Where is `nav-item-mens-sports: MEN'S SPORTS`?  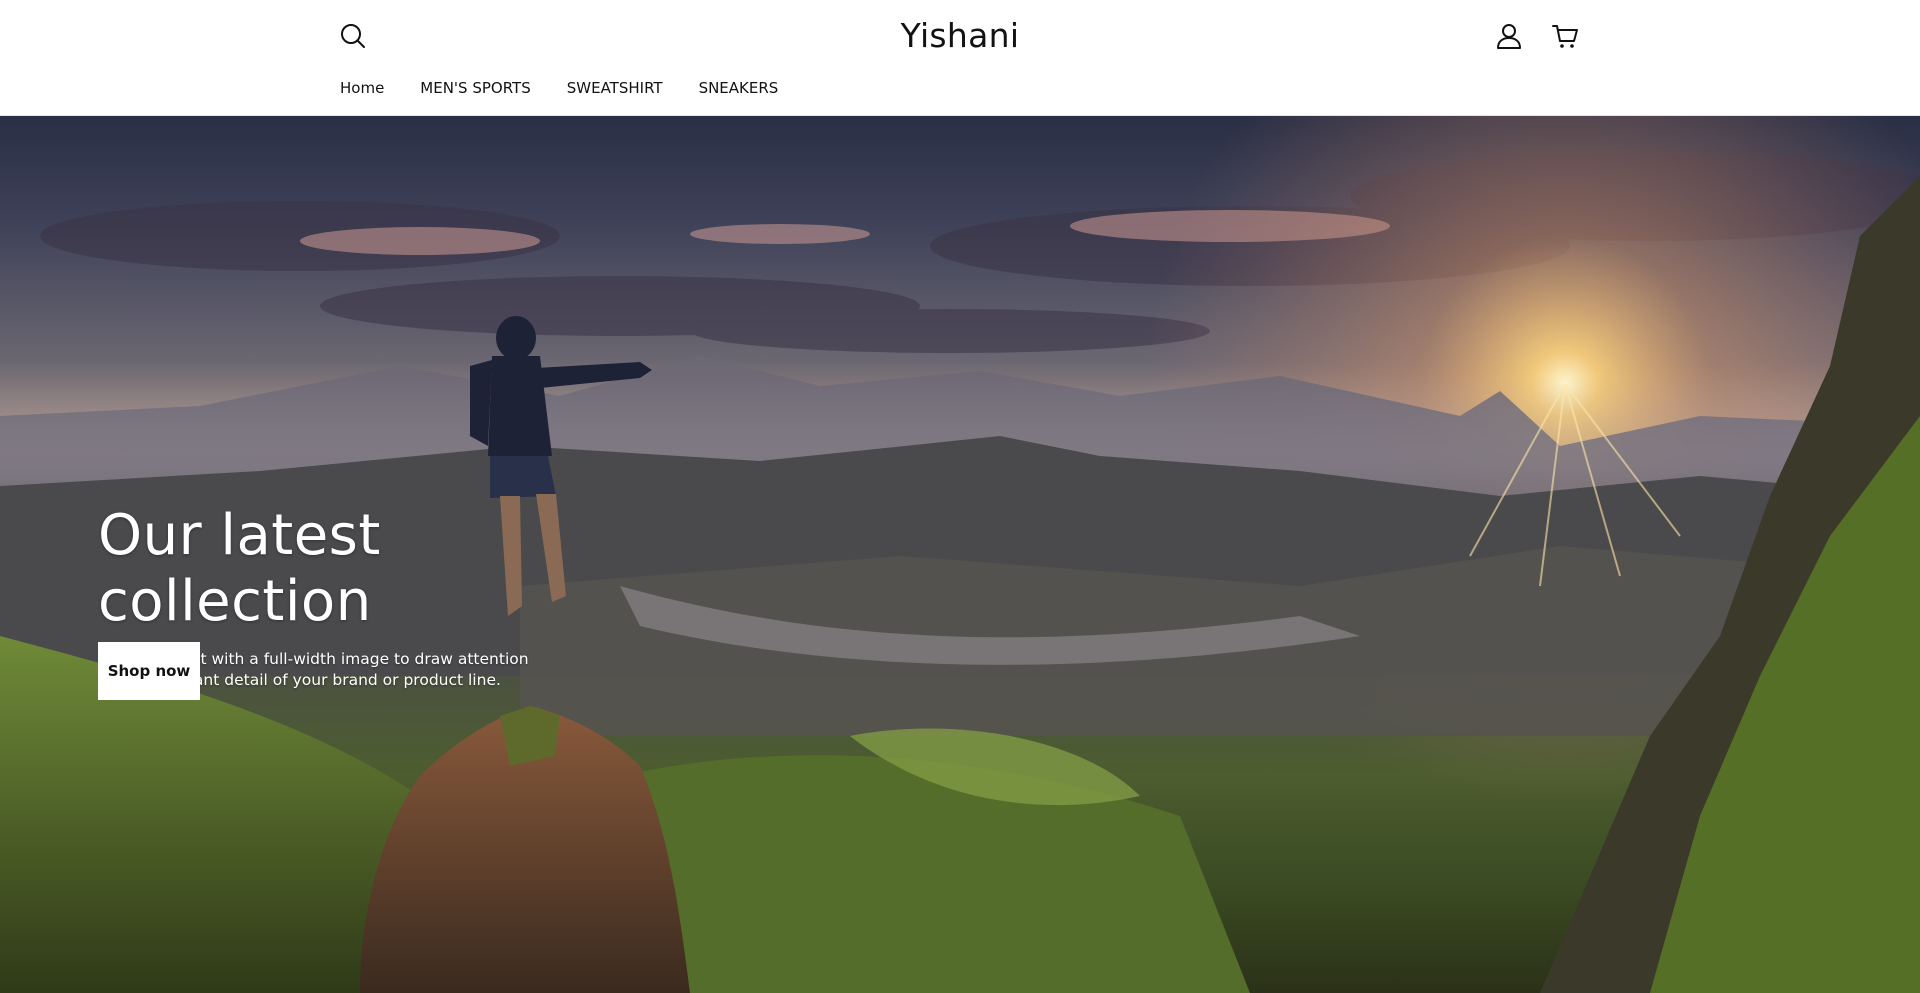
nav-item-mens-sports: MEN'S SPORTS is located at coordinates (475, 88).